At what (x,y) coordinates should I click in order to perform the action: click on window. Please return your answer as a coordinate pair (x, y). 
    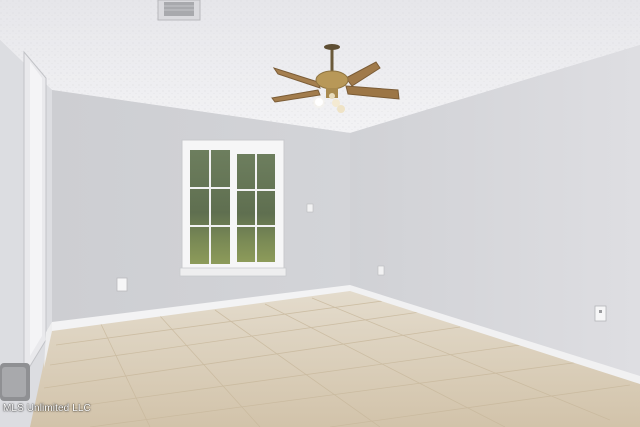
    Looking at the image, I should click on (233, 208).